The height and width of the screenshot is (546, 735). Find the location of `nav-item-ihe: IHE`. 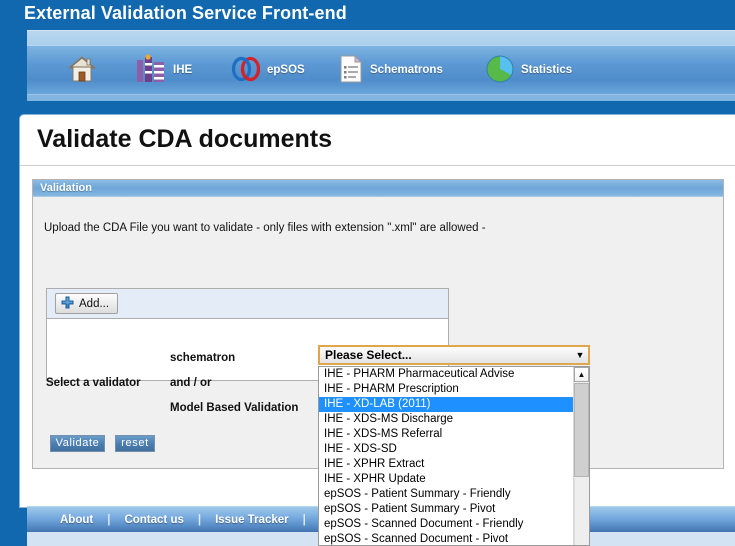

nav-item-ihe: IHE is located at coordinates (163, 70).